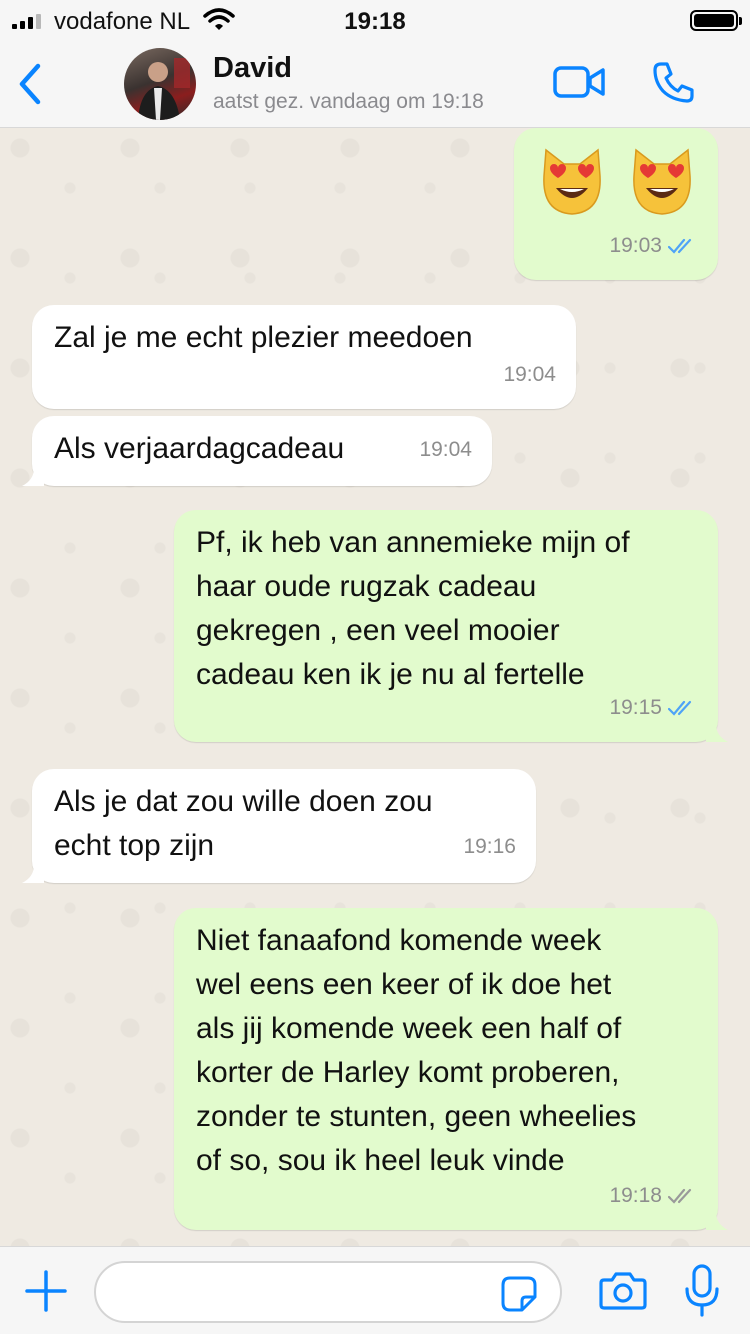 The width and height of the screenshot is (750, 1334). Describe the element at coordinates (635, 707) in the screenshot. I see `message-time: 19:15` at that location.